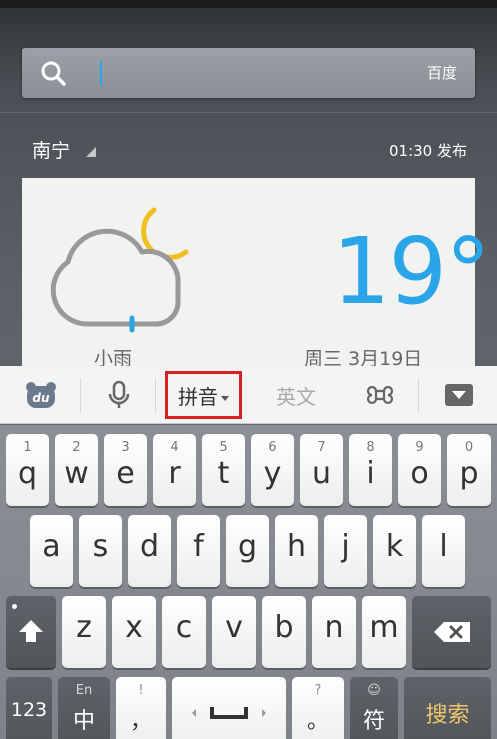 Image resolution: width=497 pixels, height=739 pixels. Describe the element at coordinates (141, 708) in the screenshot. I see `comma-key: ! ，` at that location.